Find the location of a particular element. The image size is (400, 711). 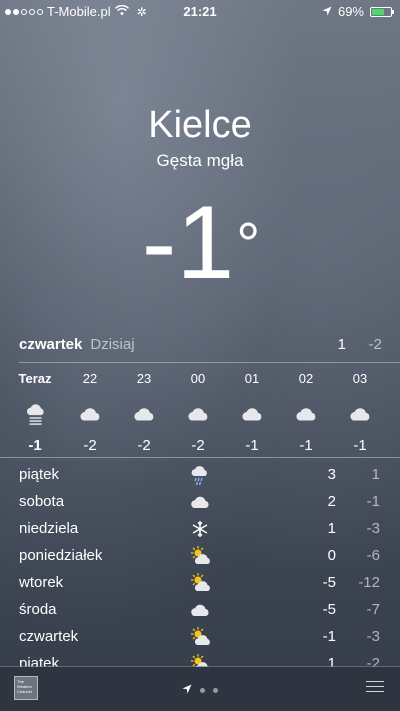

hour-time: 23 is located at coordinates (144, 378).